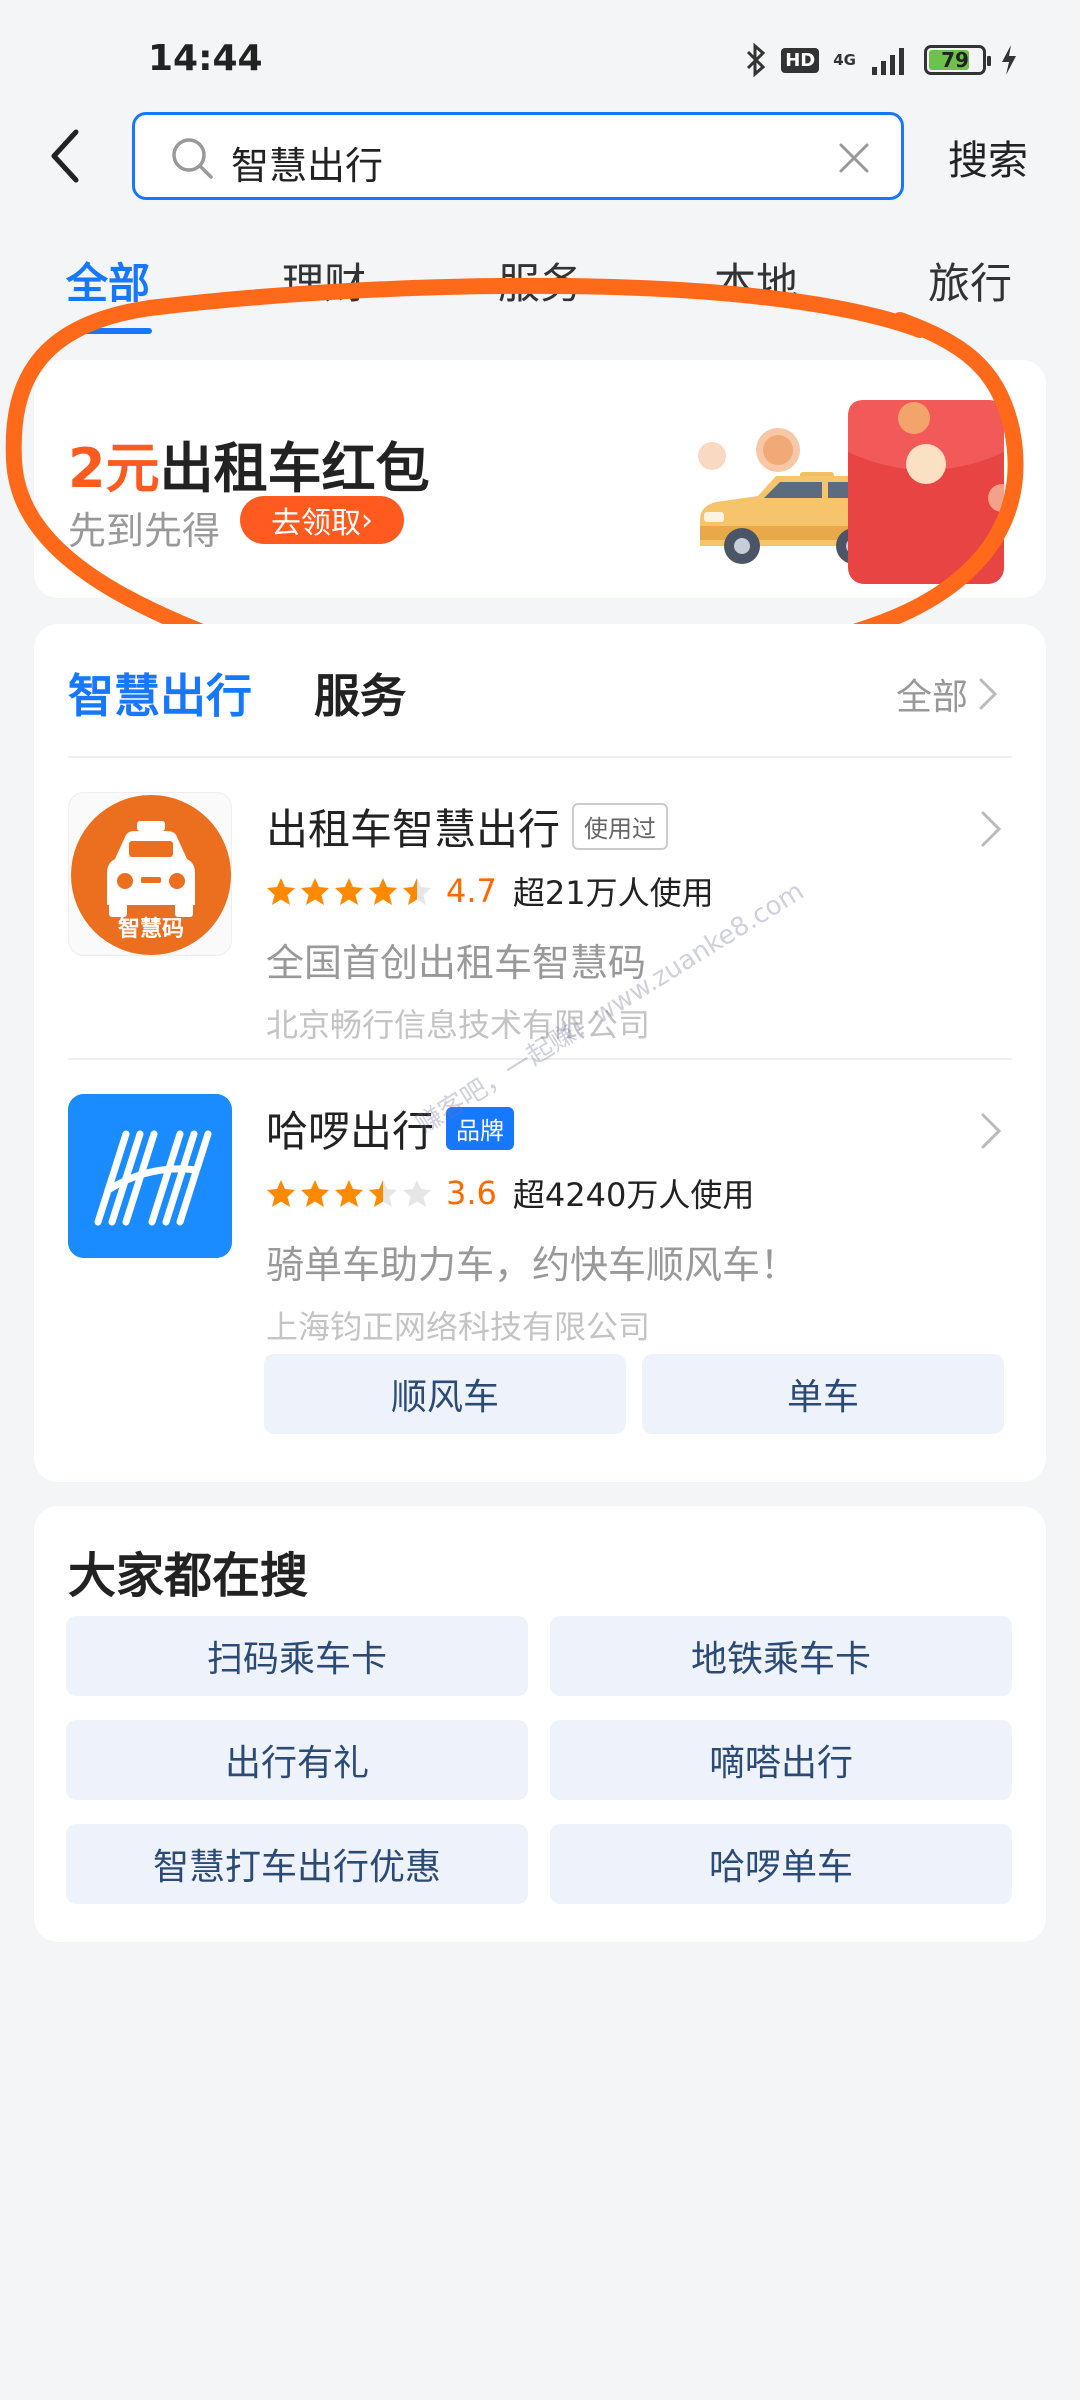  Describe the element at coordinates (510, 1193) in the screenshot. I see `rating-row: 3.6 超4240万人使用` at that location.